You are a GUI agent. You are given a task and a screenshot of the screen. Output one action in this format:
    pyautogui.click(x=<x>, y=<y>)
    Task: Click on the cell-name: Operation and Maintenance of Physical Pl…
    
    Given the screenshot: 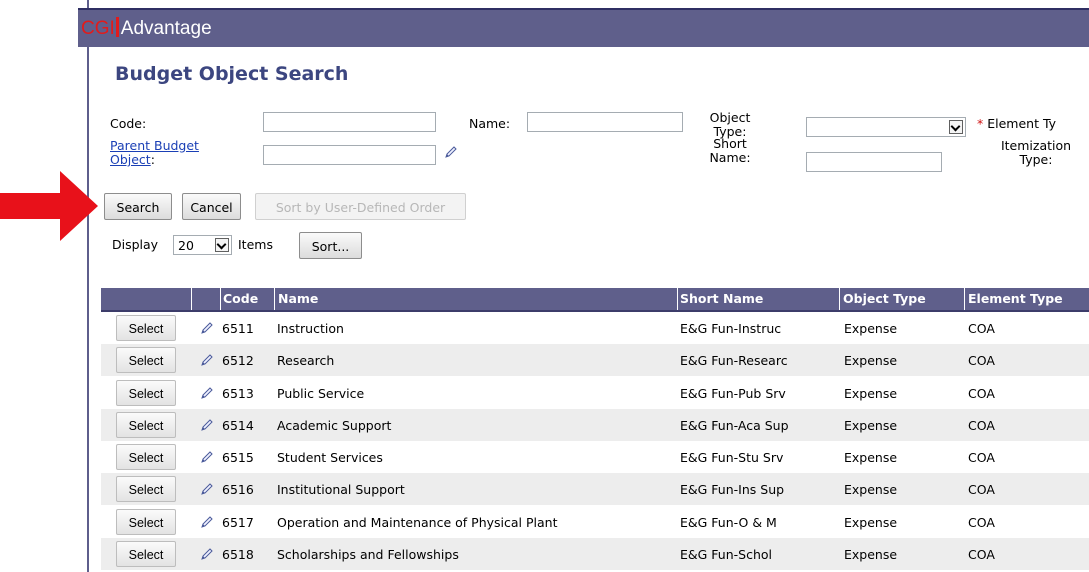 What is the action you would take?
    pyautogui.click(x=417, y=522)
    